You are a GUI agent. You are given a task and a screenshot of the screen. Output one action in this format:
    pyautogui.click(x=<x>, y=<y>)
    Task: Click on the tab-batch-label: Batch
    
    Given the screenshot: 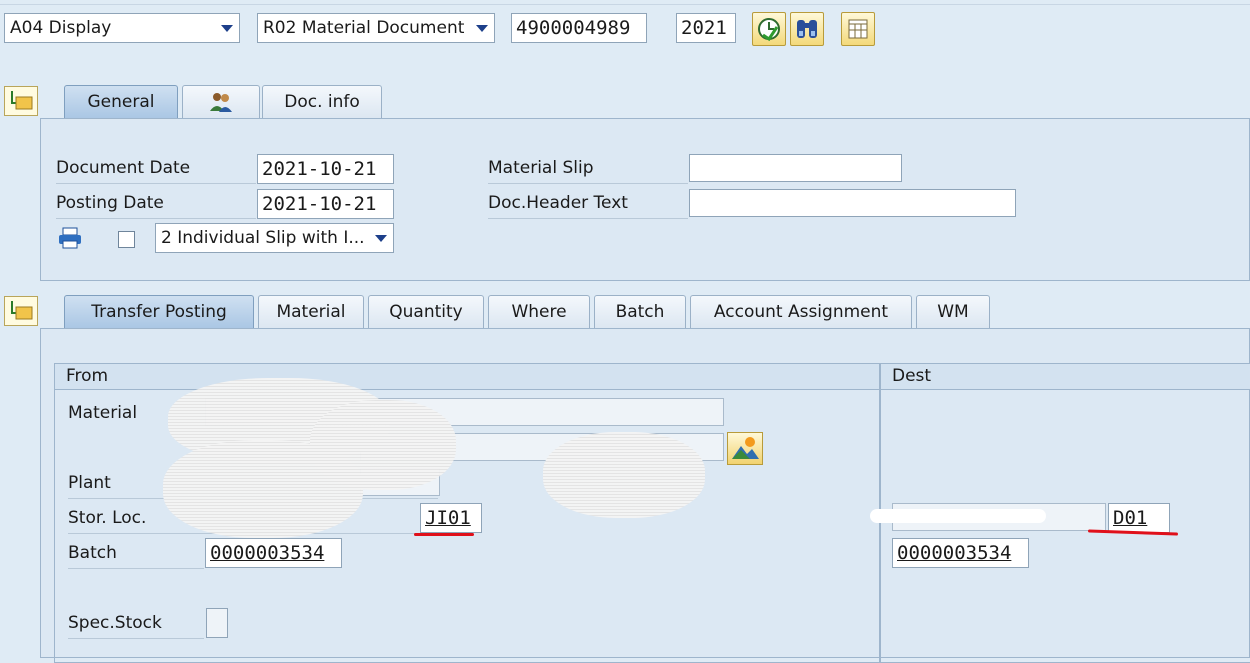 What is the action you would take?
    pyautogui.click(x=640, y=312)
    